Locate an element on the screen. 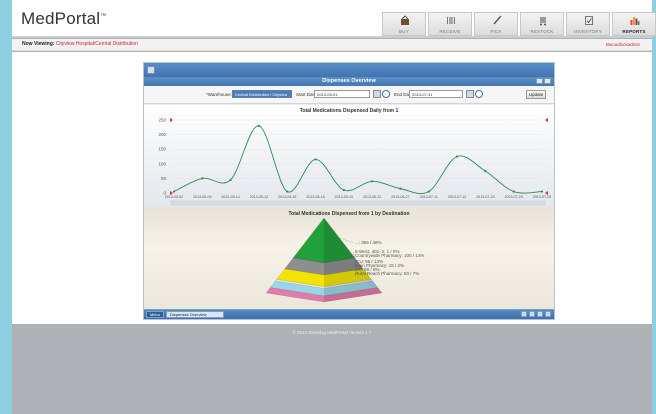  series-line is located at coordinates (358, 160).